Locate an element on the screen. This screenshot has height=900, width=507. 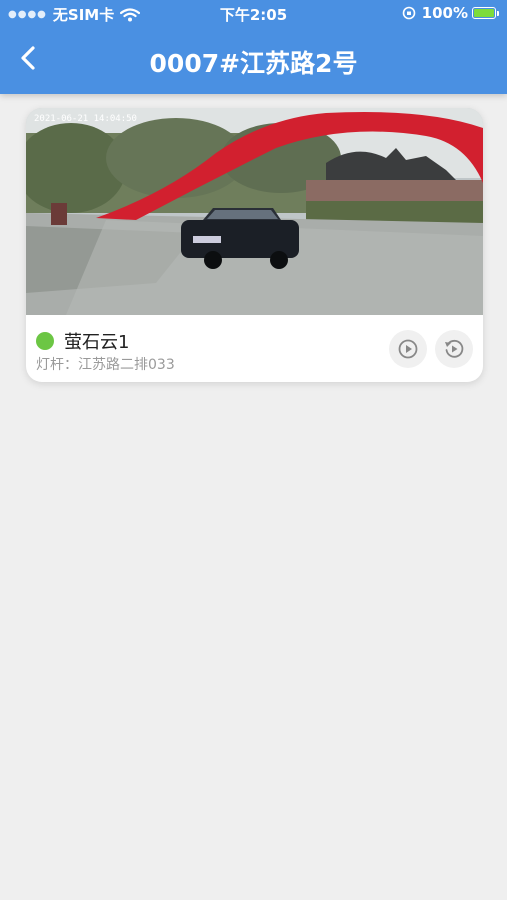
replay-icon is located at coordinates (454, 348).